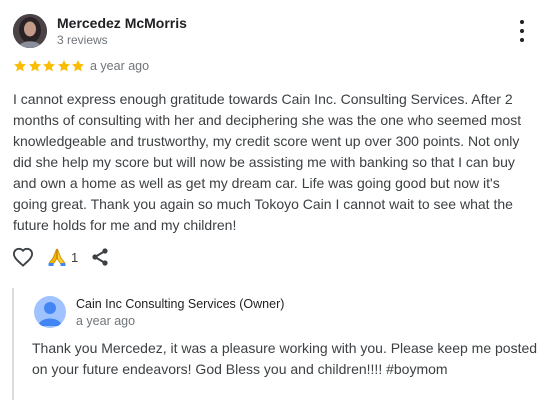 The width and height of the screenshot is (550, 404). What do you see at coordinates (75, 257) in the screenshot?
I see `reaction-count: 1` at bounding box center [75, 257].